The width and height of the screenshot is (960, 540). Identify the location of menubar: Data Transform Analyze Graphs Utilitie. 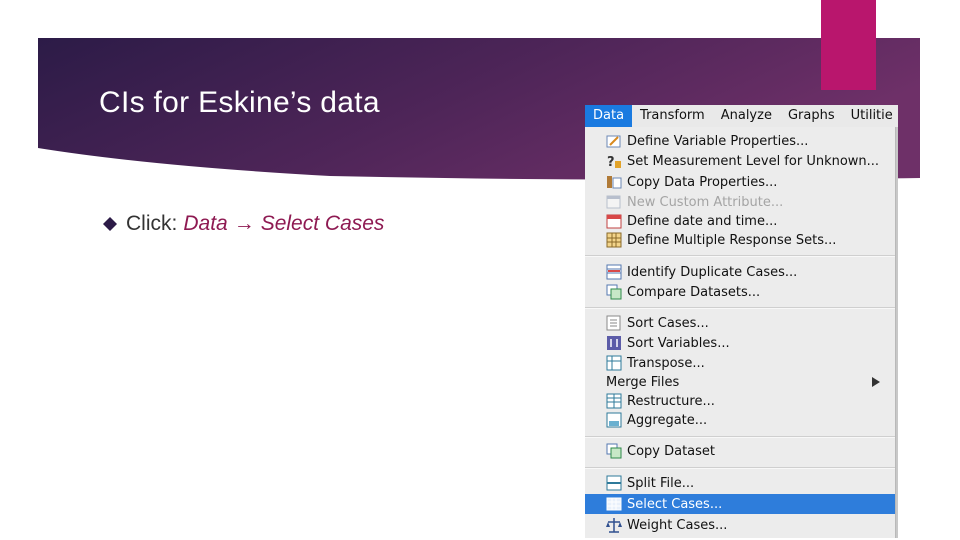
(741, 116).